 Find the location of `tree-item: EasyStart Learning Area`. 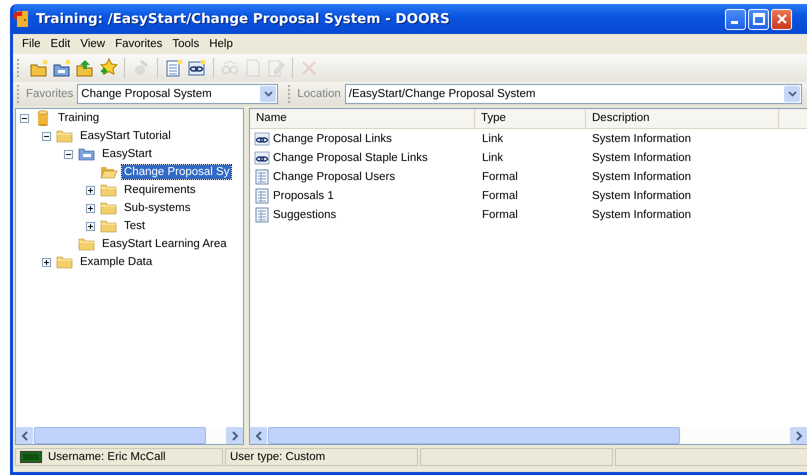

tree-item: EasyStart Learning Area is located at coordinates (164, 244).